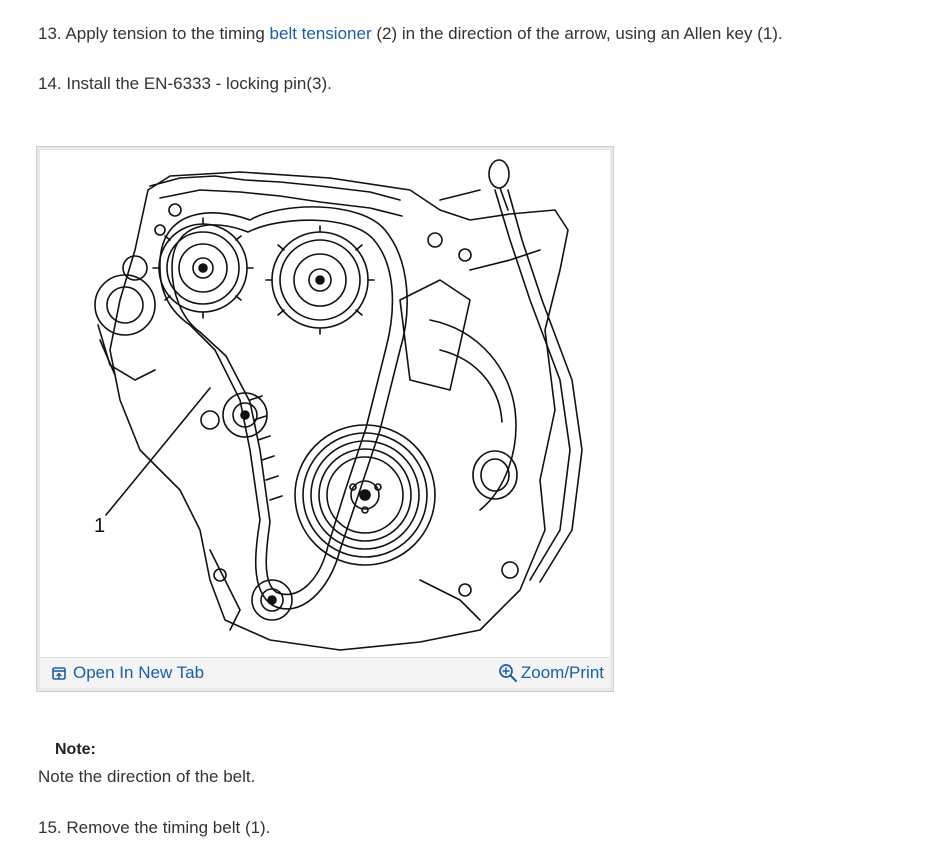  I want to click on belt-tensioner-link: belt tensioner, so click(321, 33).